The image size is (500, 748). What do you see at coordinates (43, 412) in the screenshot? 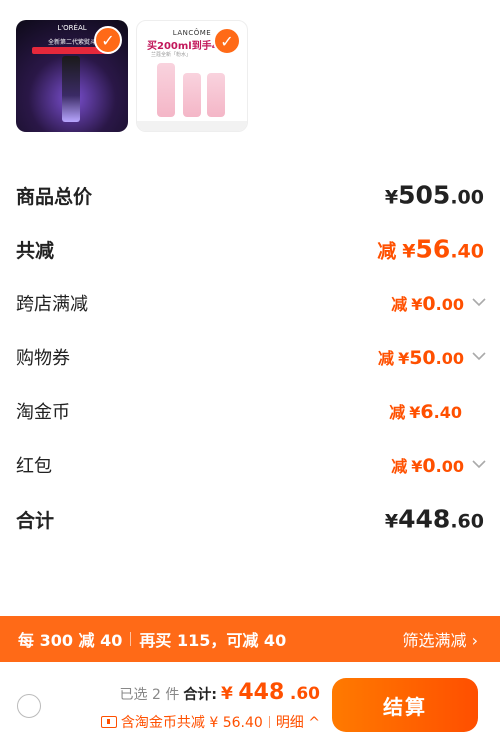
I see `row-label: 淘金币` at bounding box center [43, 412].